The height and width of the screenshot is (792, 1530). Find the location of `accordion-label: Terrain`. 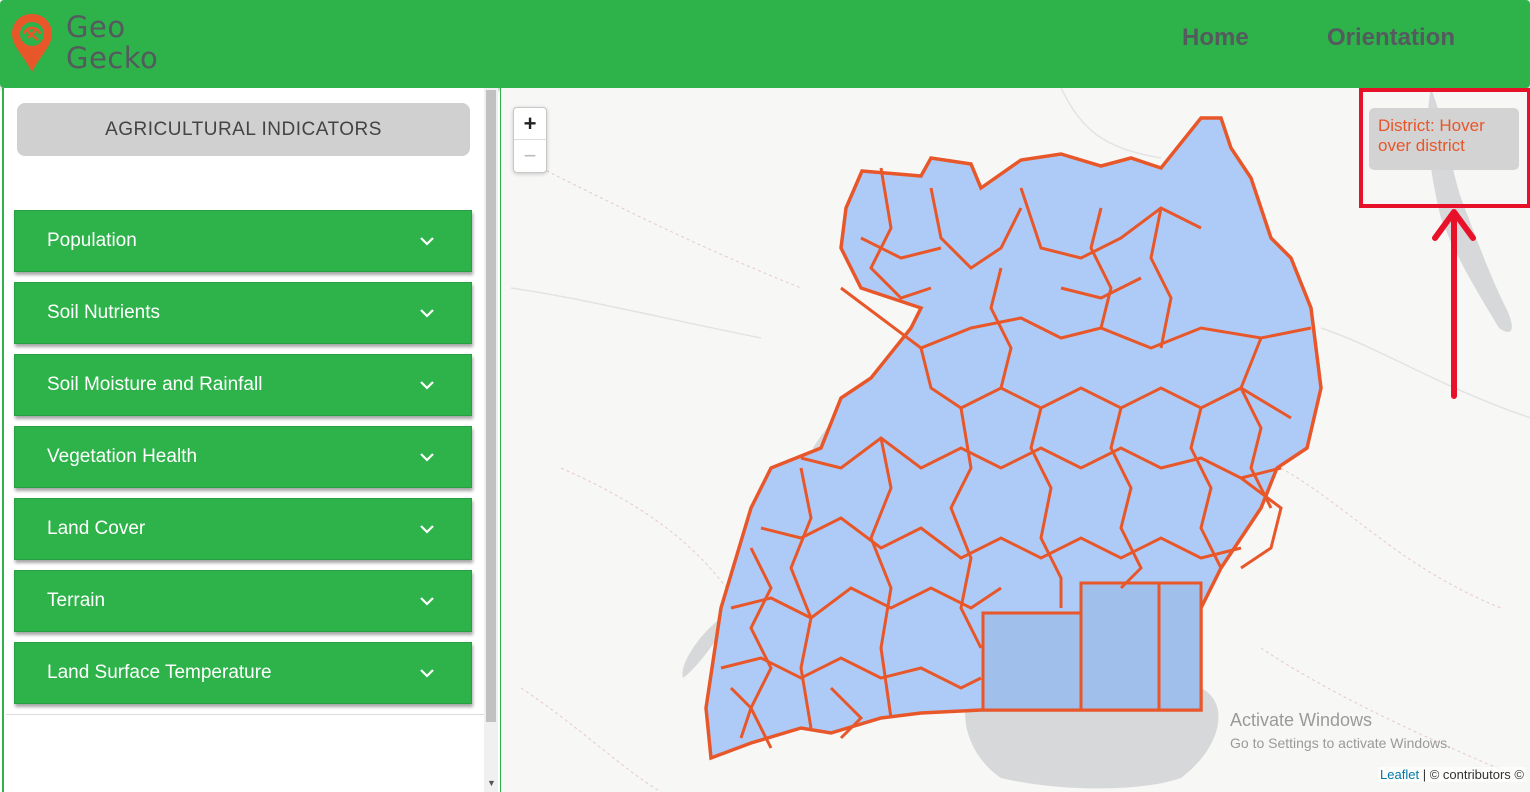

accordion-label: Terrain is located at coordinates (76, 600).